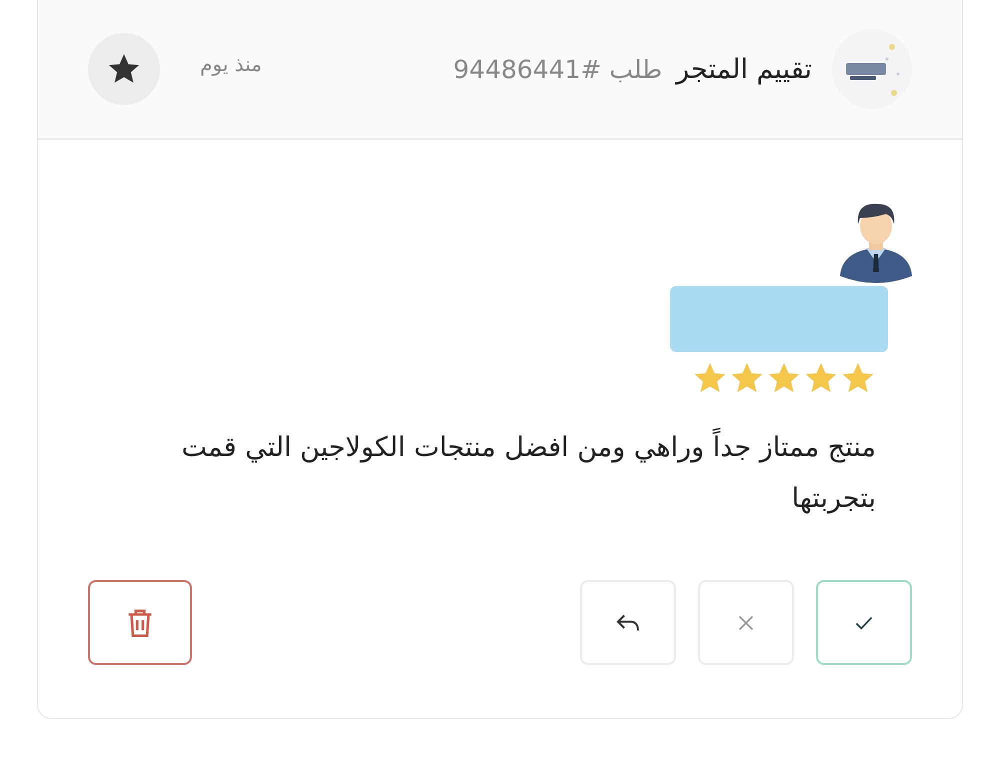 The image size is (1000, 769). What do you see at coordinates (746, 622) in the screenshot?
I see `reject-button` at bounding box center [746, 622].